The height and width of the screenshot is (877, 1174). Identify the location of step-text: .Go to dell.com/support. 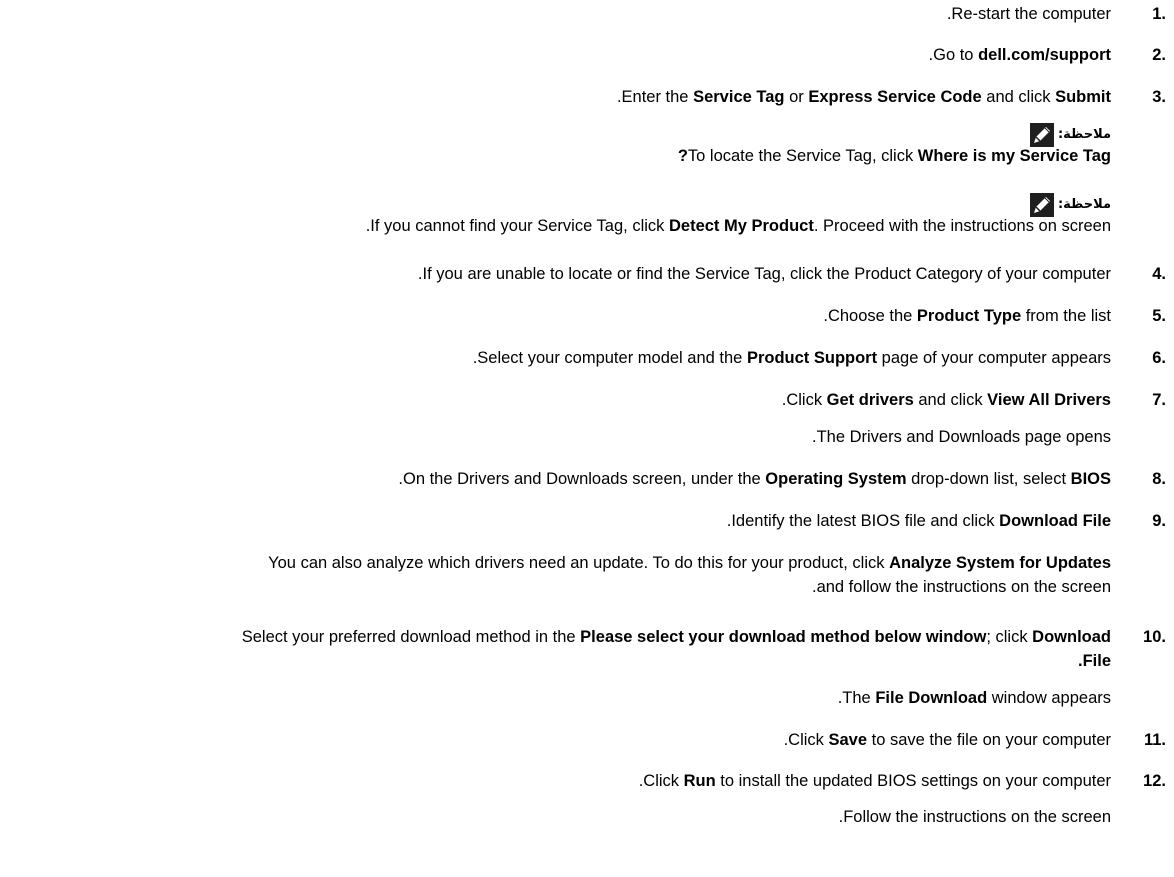
(1020, 55).